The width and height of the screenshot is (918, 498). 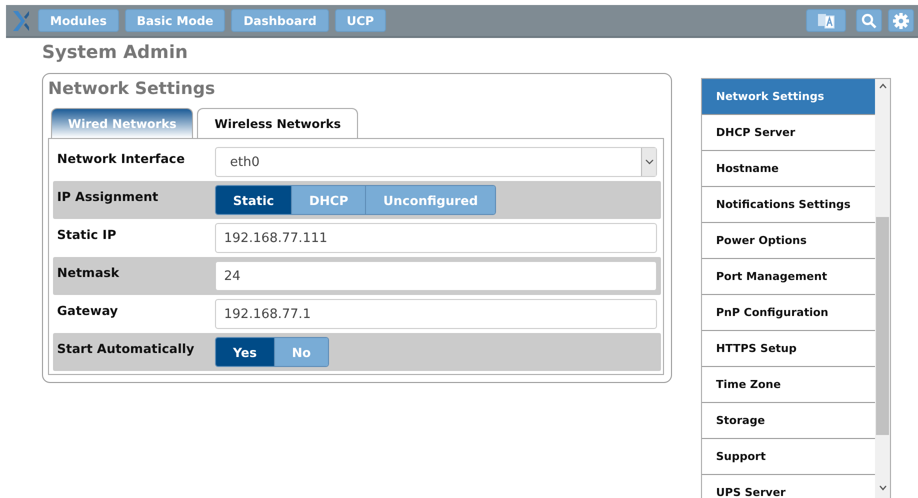 I want to click on page-title: System Admin, so click(x=115, y=53).